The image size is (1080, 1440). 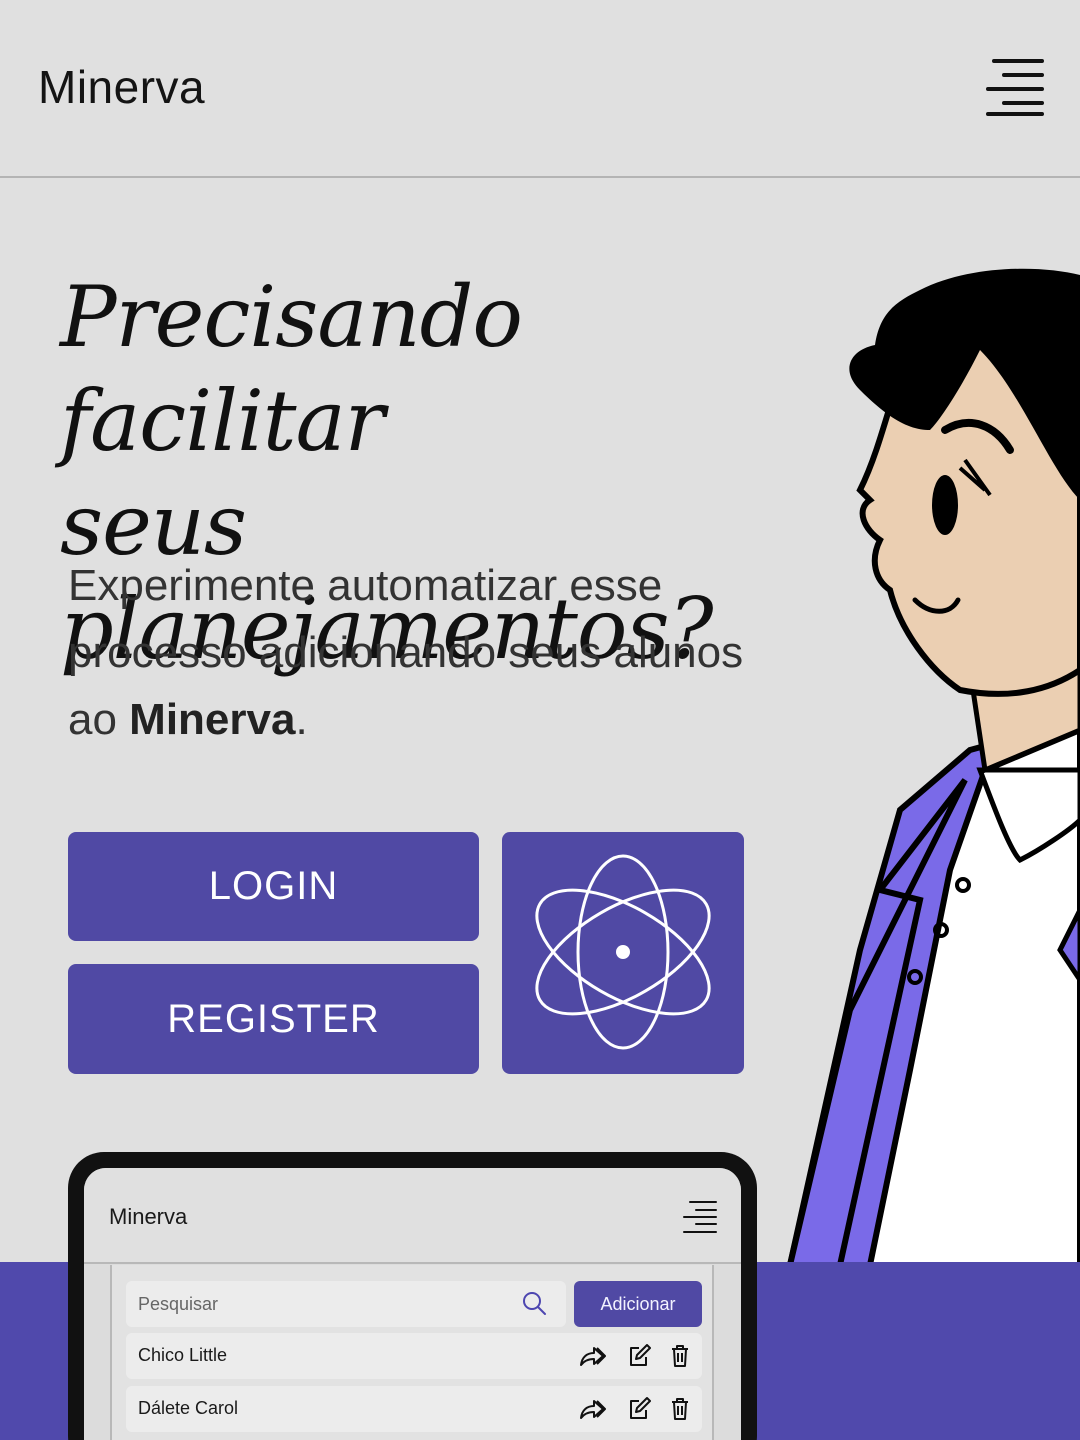 What do you see at coordinates (1015, 88) in the screenshot?
I see `menu-icon` at bounding box center [1015, 88].